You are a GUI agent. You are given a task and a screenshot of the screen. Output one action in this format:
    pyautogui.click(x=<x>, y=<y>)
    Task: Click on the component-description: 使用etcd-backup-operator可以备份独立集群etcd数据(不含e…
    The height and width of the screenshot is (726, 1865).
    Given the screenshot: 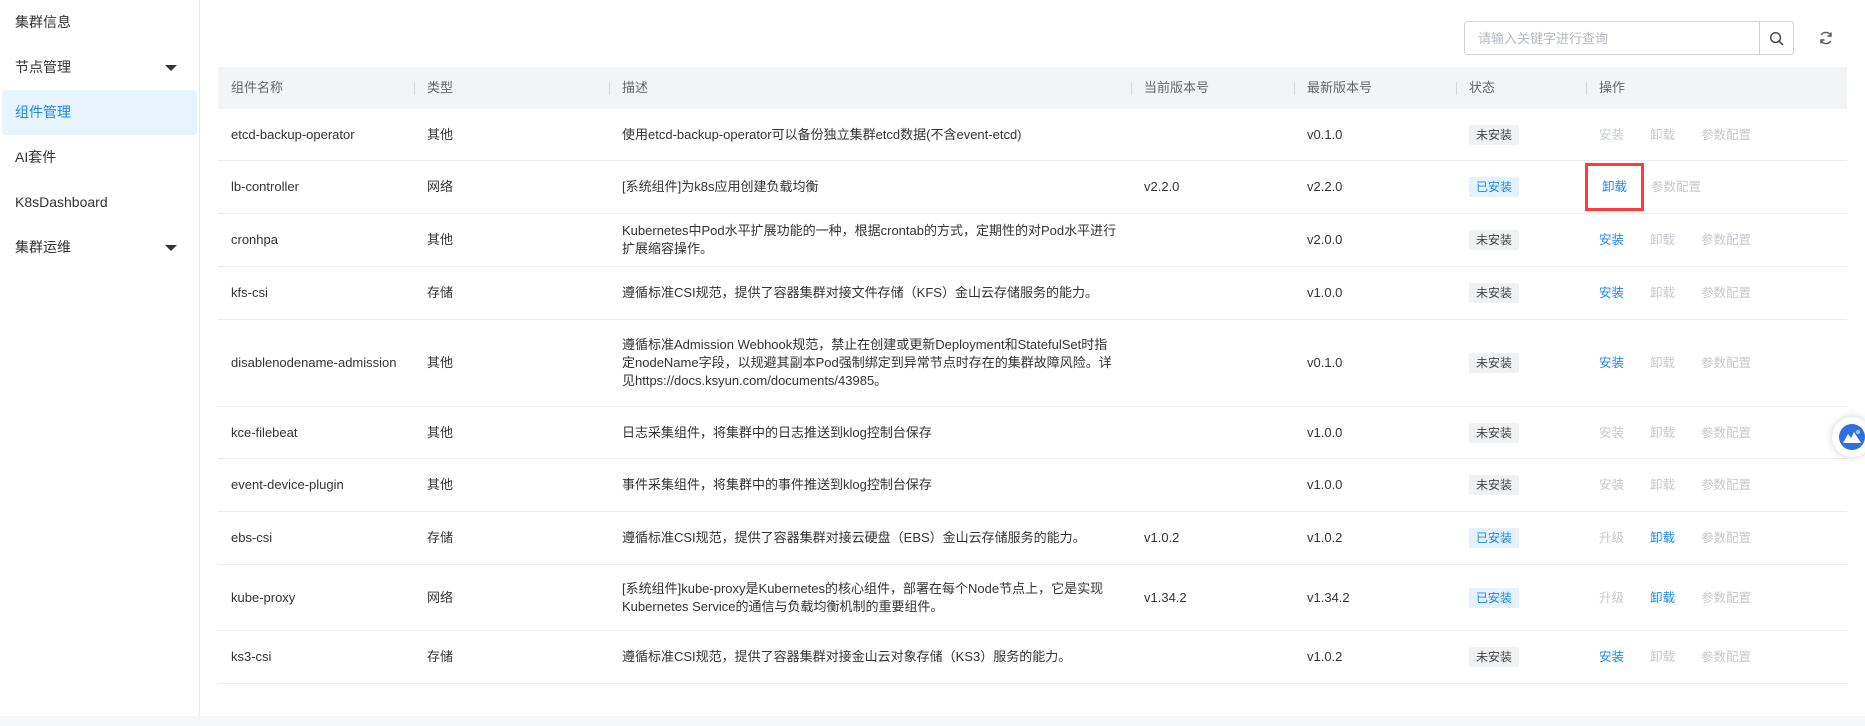 What is the action you would take?
    pyautogui.click(x=822, y=134)
    